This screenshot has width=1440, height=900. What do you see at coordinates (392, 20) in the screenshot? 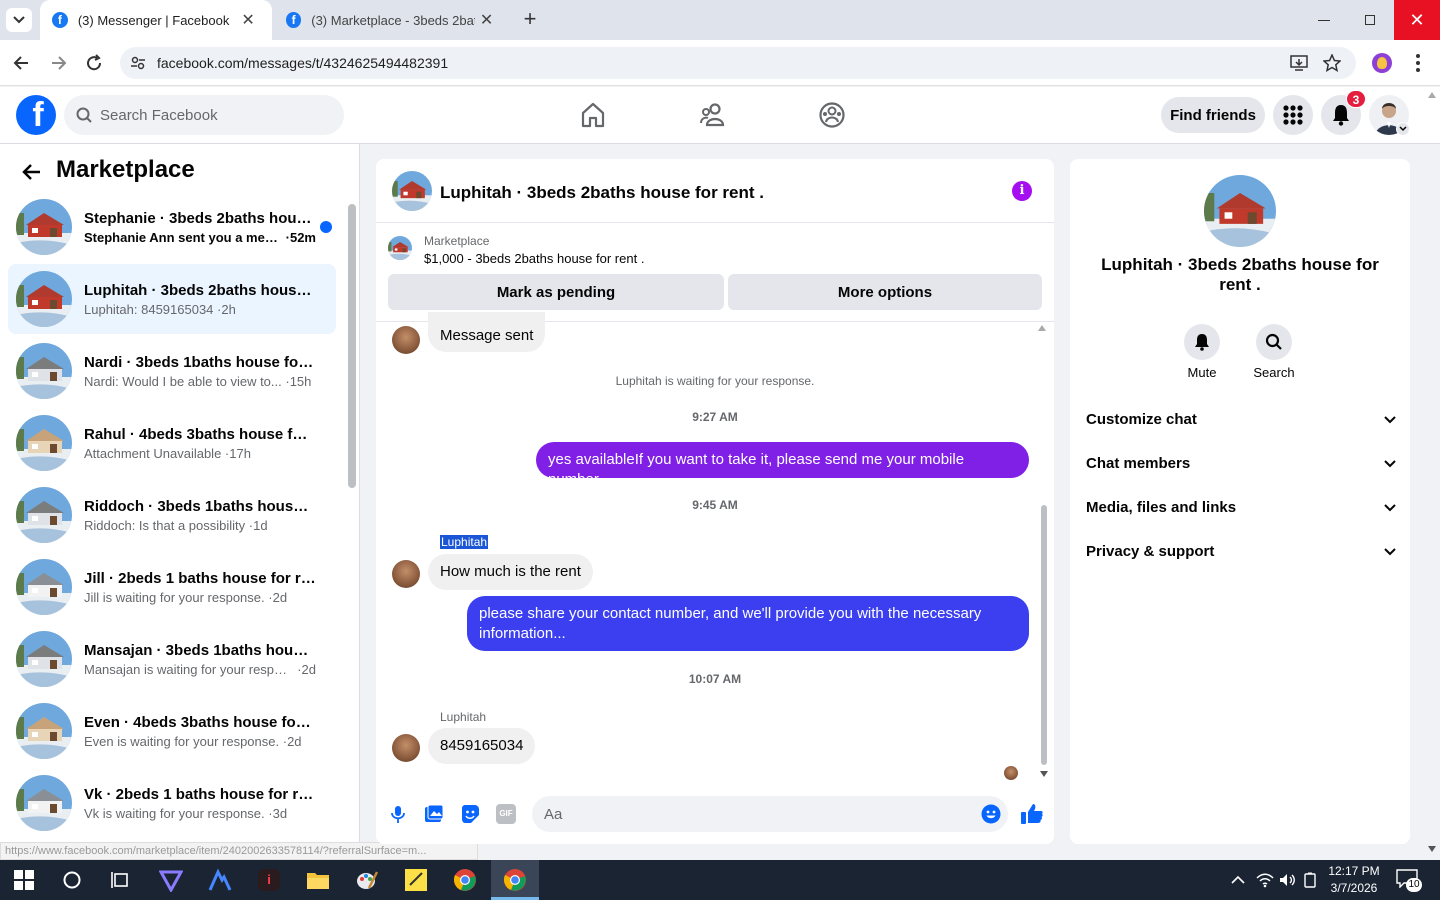
I see `tab-marketplace: f (3) Marketplace - 3beds 2baths ✕` at bounding box center [392, 20].